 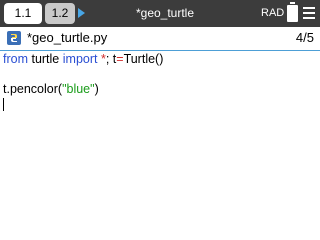 I want to click on document-title: *geo_turtle, so click(x=165, y=13).